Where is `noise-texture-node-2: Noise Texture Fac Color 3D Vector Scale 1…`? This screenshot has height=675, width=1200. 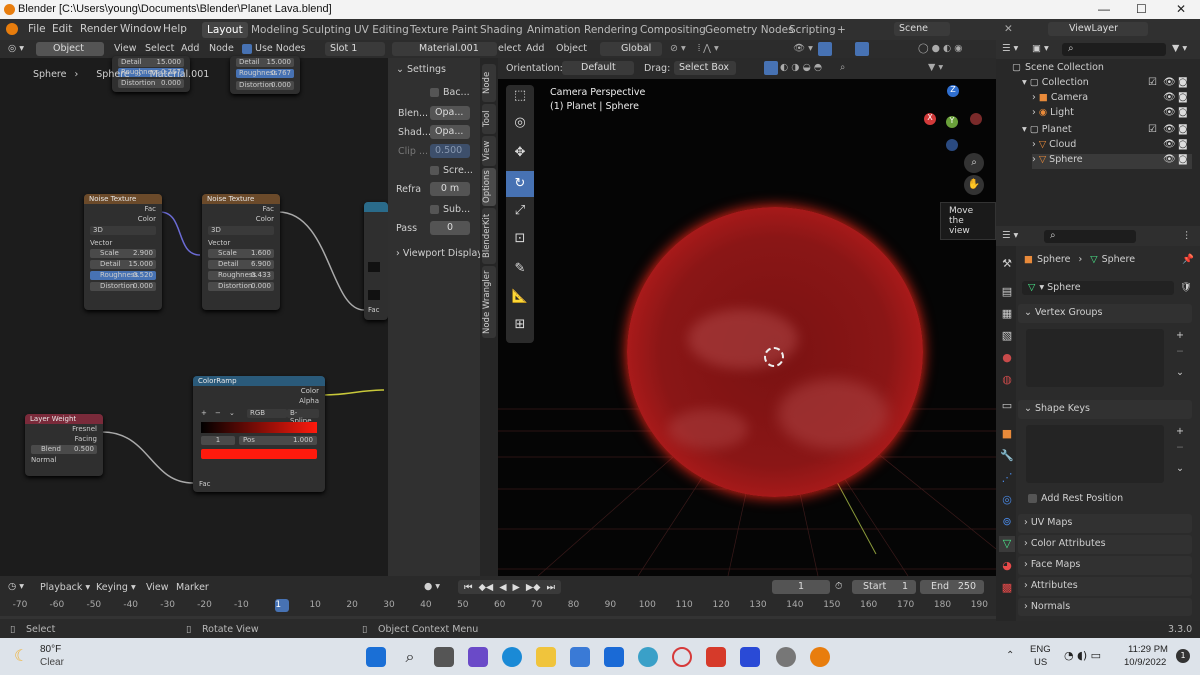 noise-texture-node-2: Noise Texture Fac Color 3D Vector Scale 1… is located at coordinates (241, 252).